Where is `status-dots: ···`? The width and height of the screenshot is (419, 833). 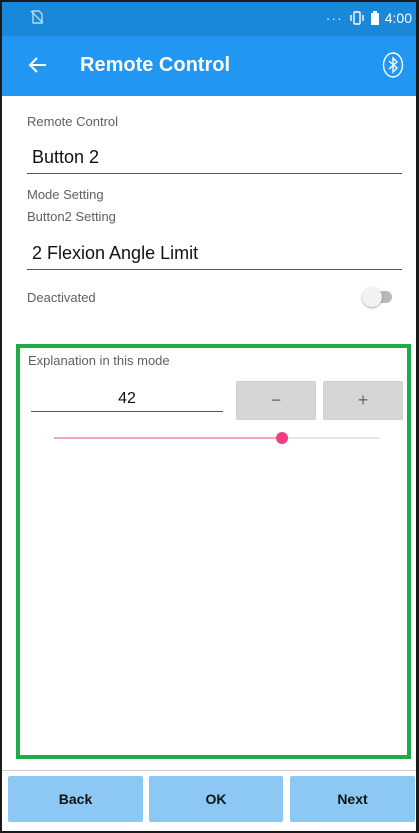
status-dots: ··· is located at coordinates (334, 18).